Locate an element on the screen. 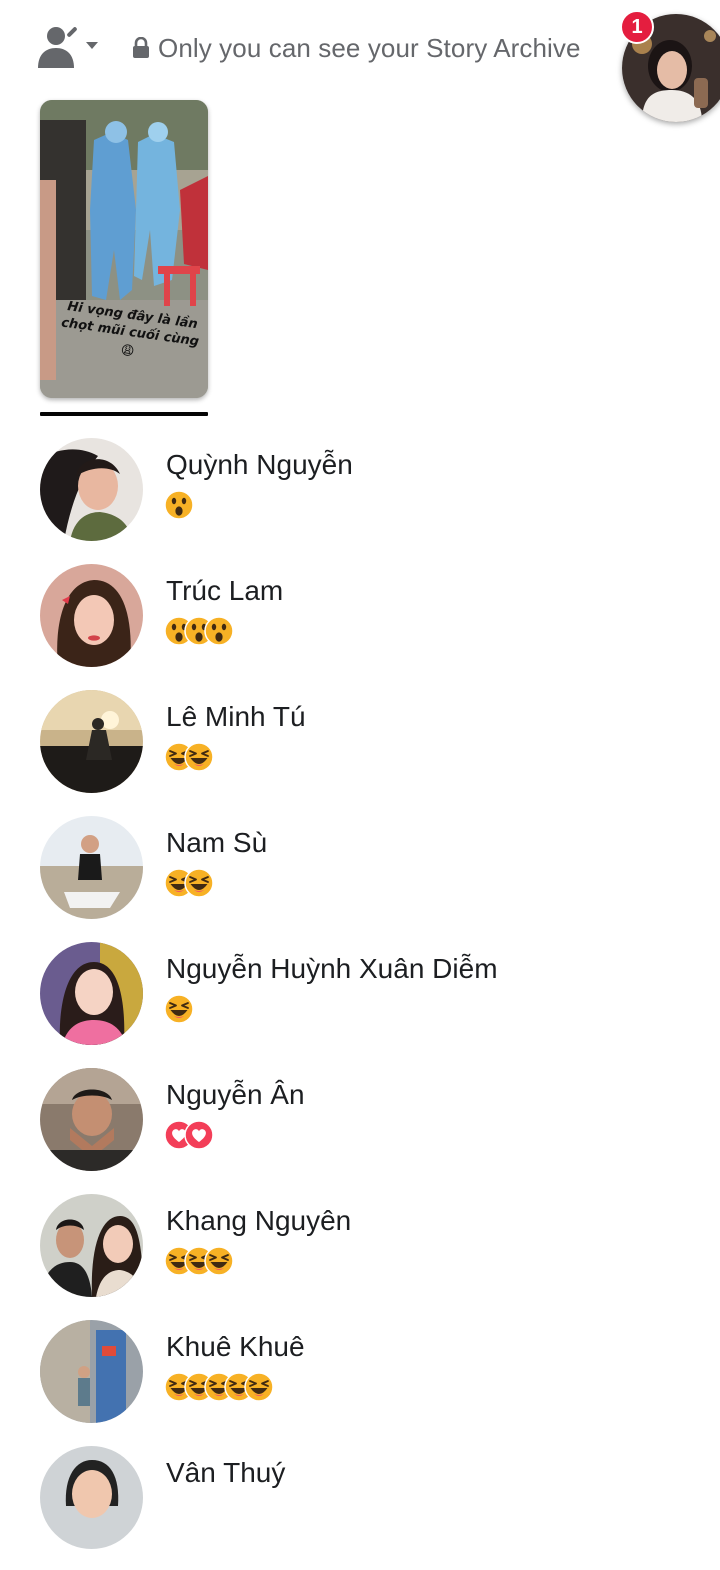  viewer-row: Quỳnh Nguyễn is located at coordinates (360, 499).